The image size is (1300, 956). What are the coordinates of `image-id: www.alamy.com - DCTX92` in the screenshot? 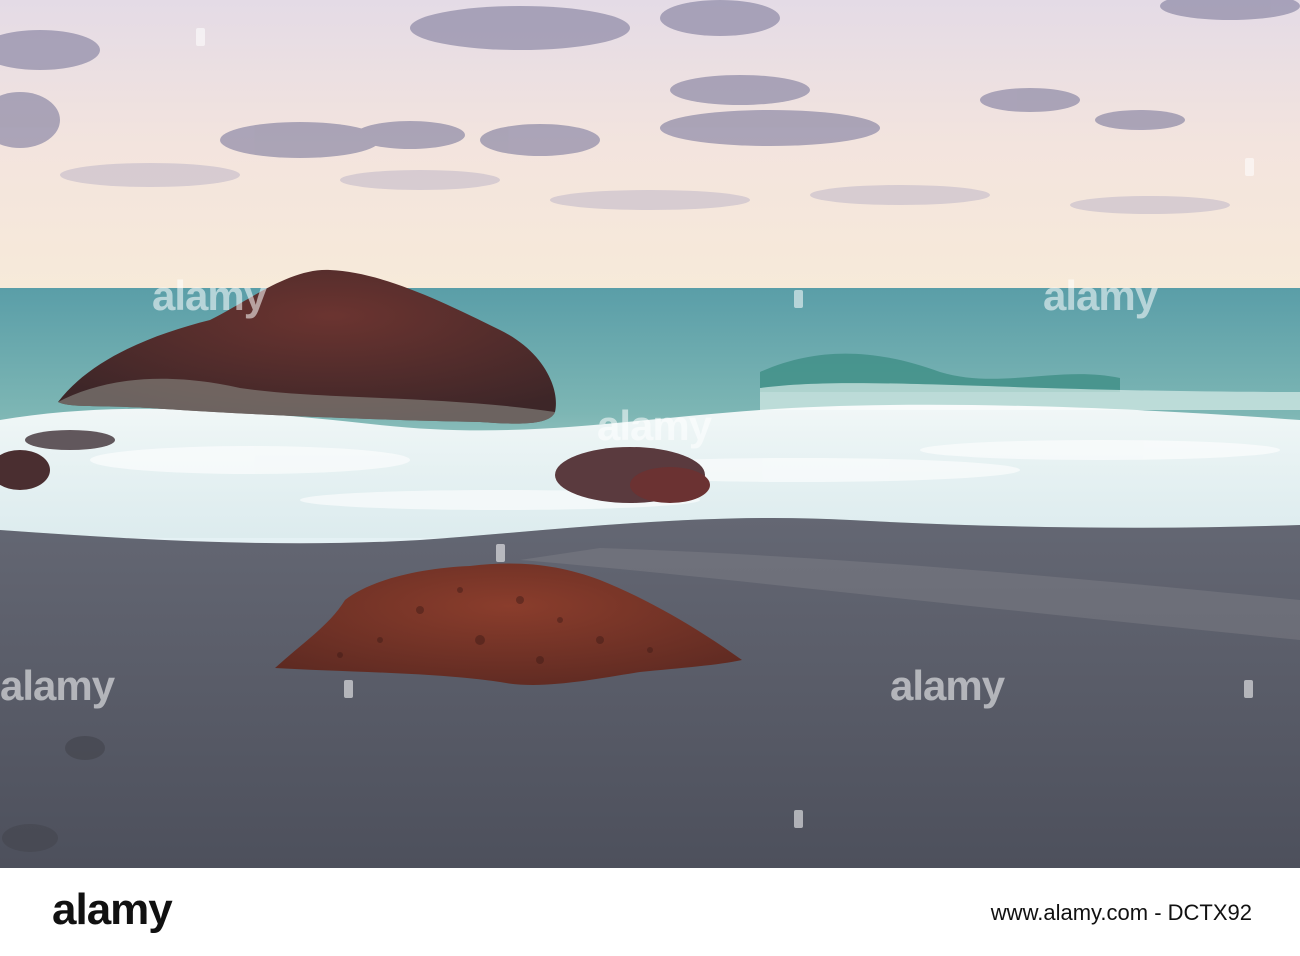 It's located at (1121, 912).